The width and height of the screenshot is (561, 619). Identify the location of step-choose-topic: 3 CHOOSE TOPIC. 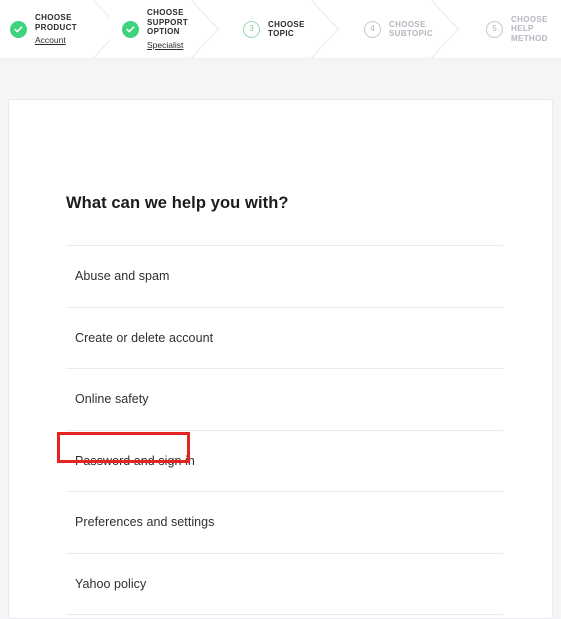
(274, 29).